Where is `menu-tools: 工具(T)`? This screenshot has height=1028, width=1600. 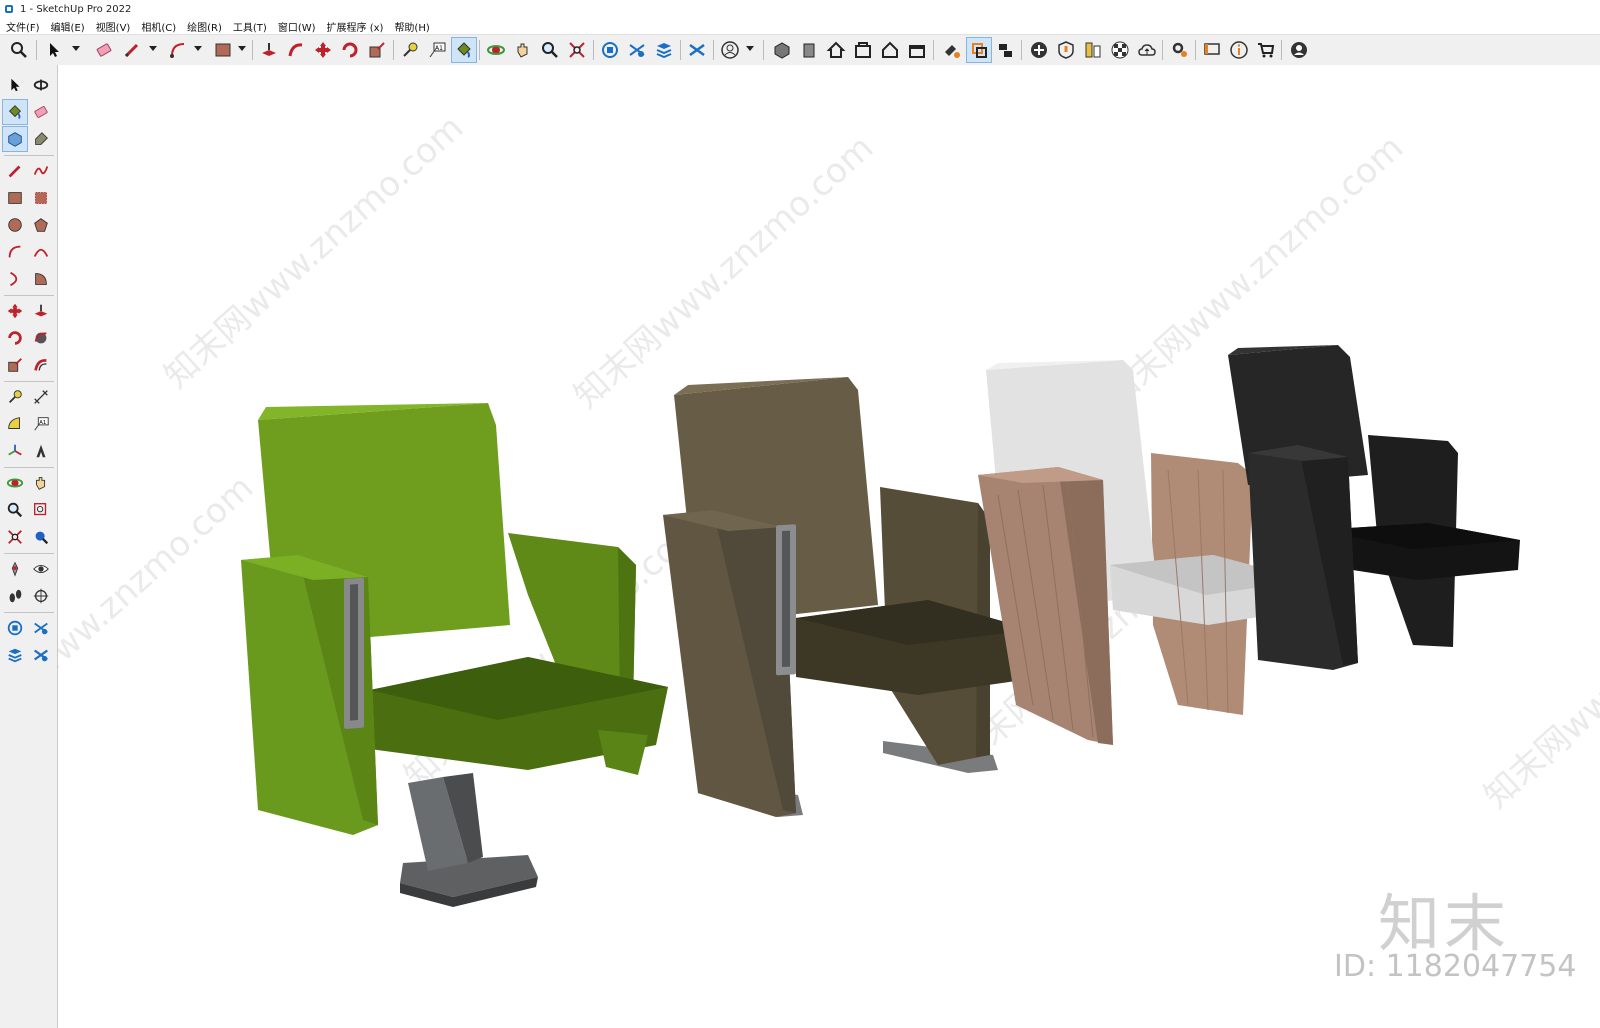
menu-tools: 工具(T) is located at coordinates (249, 26).